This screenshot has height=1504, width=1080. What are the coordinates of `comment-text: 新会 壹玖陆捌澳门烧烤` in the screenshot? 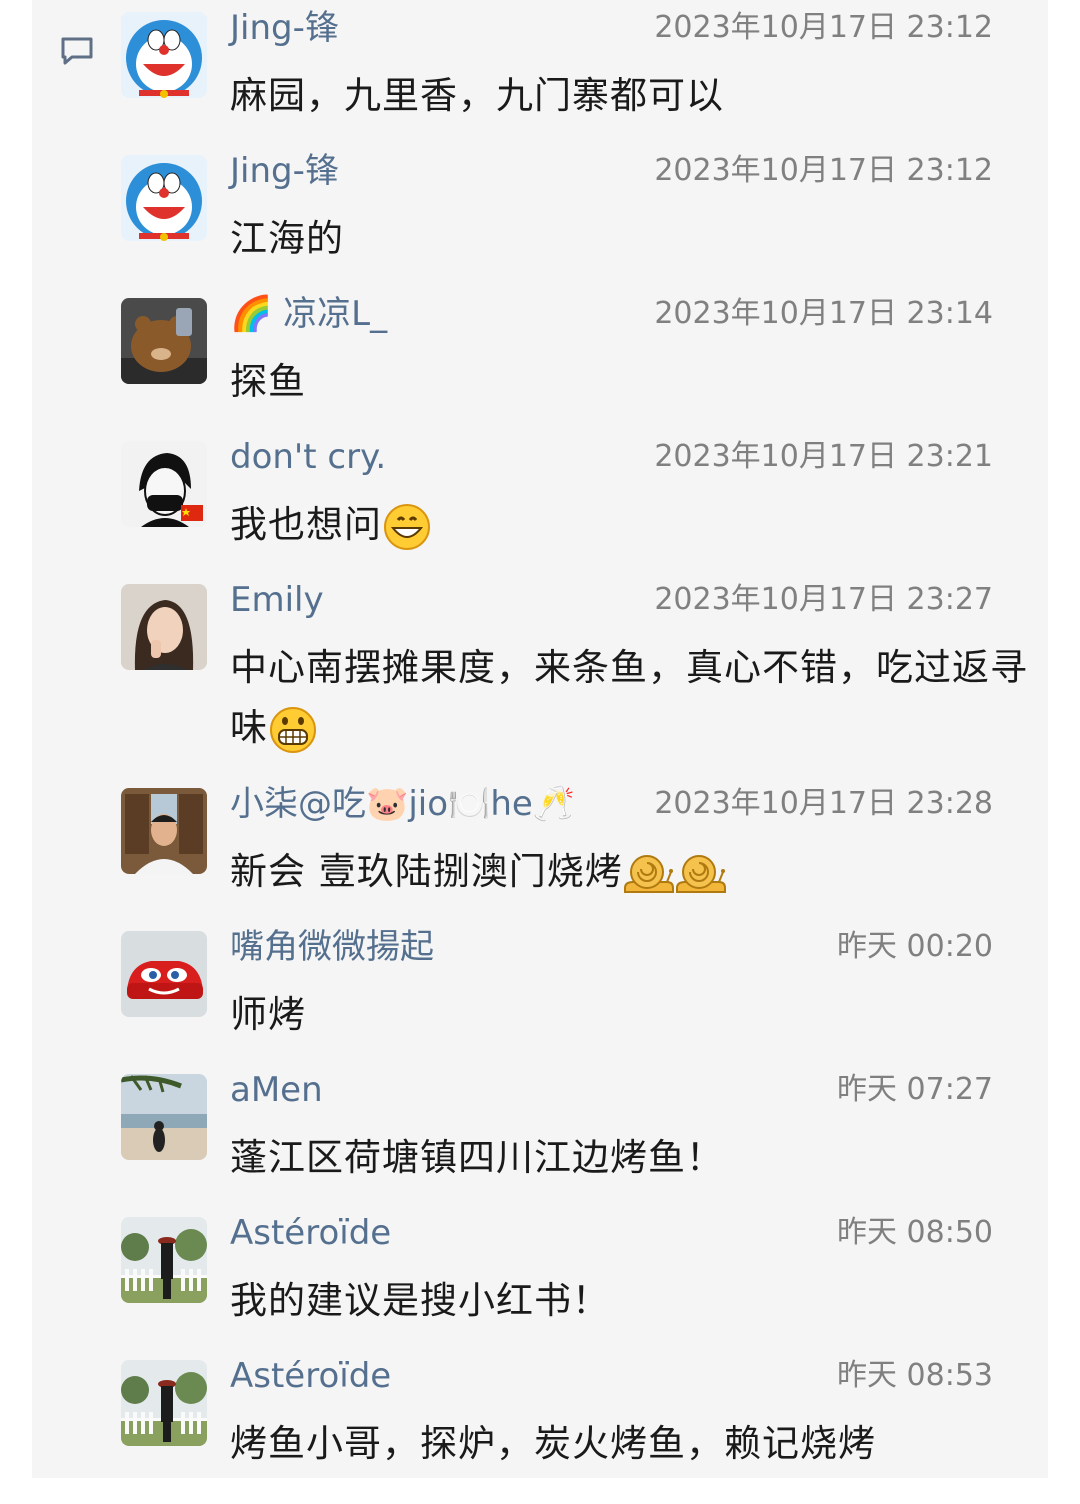 It's located at (630, 872).